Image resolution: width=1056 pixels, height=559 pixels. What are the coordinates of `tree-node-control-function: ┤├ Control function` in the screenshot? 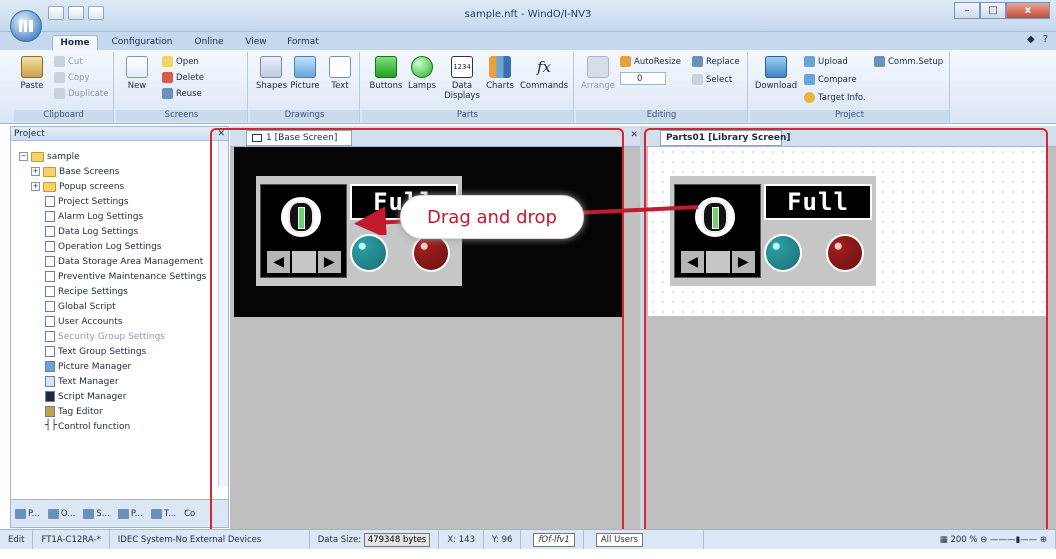 It's located at (87, 426).